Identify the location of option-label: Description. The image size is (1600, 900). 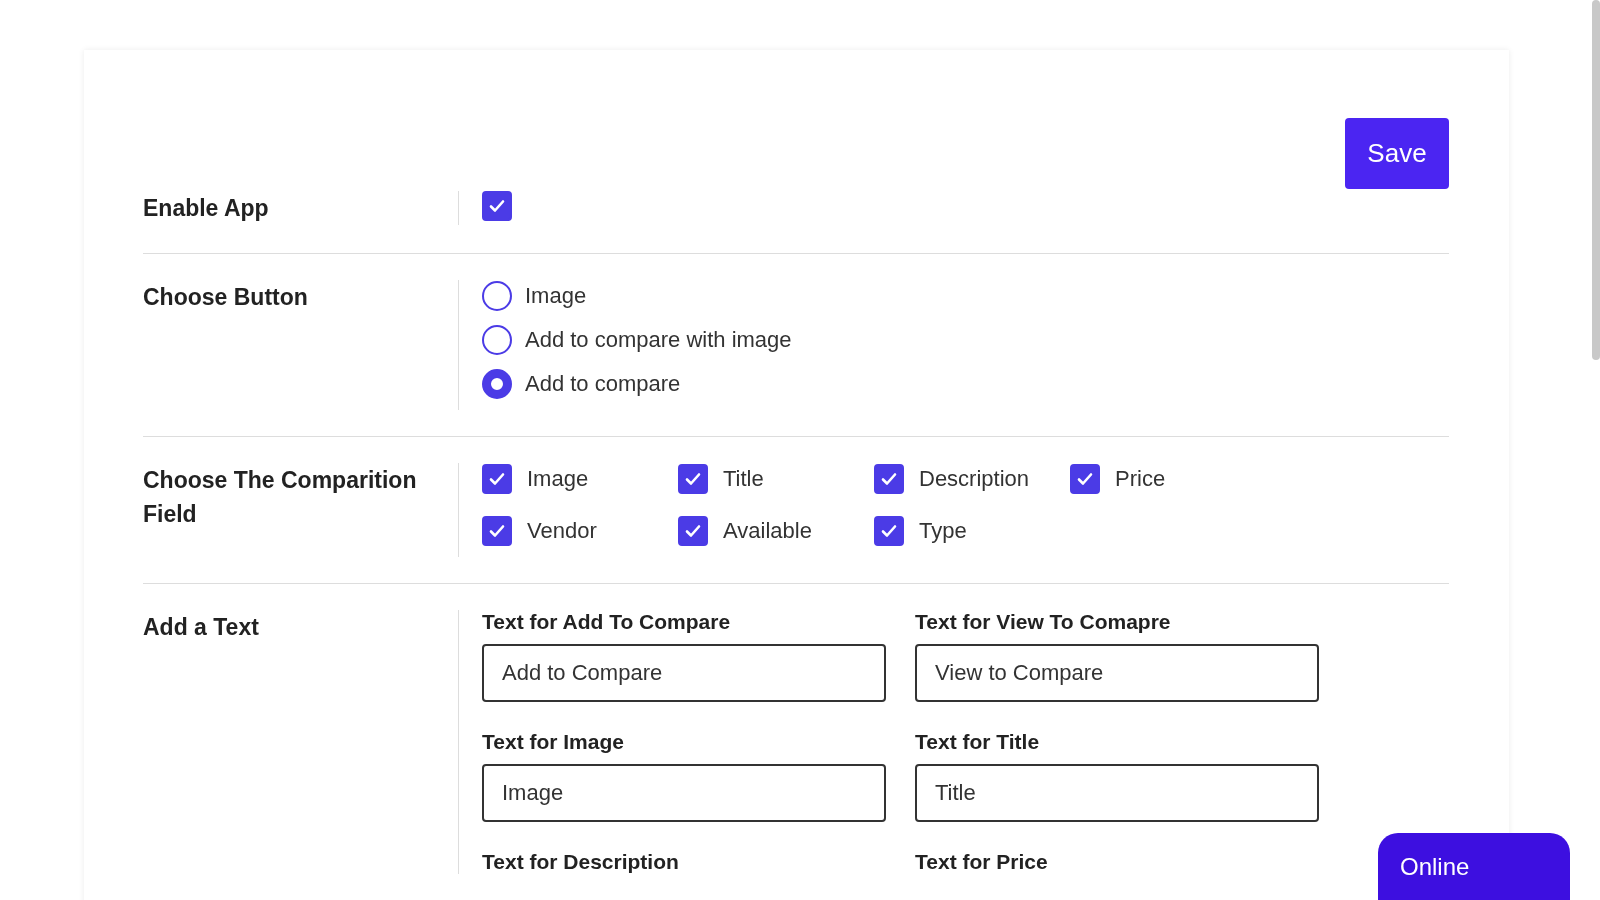
(974, 479).